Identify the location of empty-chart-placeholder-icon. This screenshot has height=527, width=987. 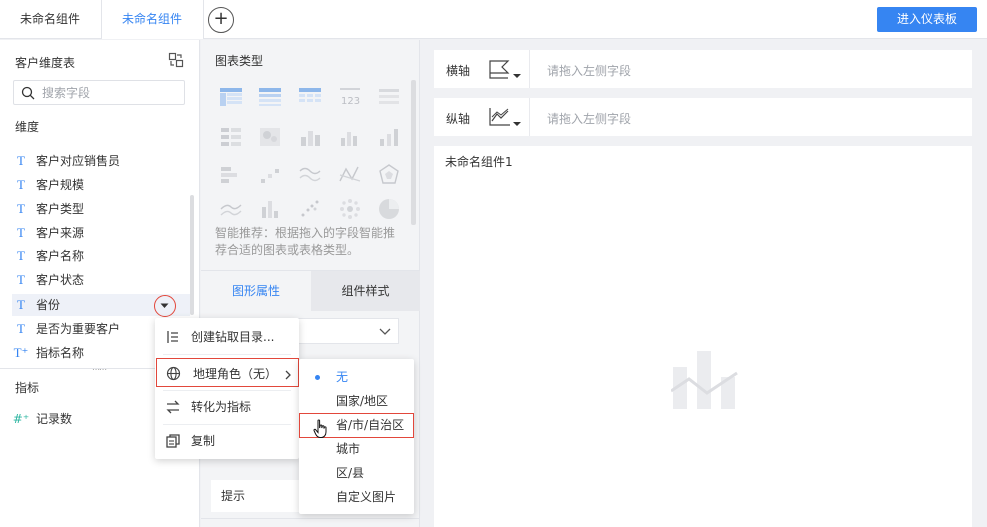
(704, 380).